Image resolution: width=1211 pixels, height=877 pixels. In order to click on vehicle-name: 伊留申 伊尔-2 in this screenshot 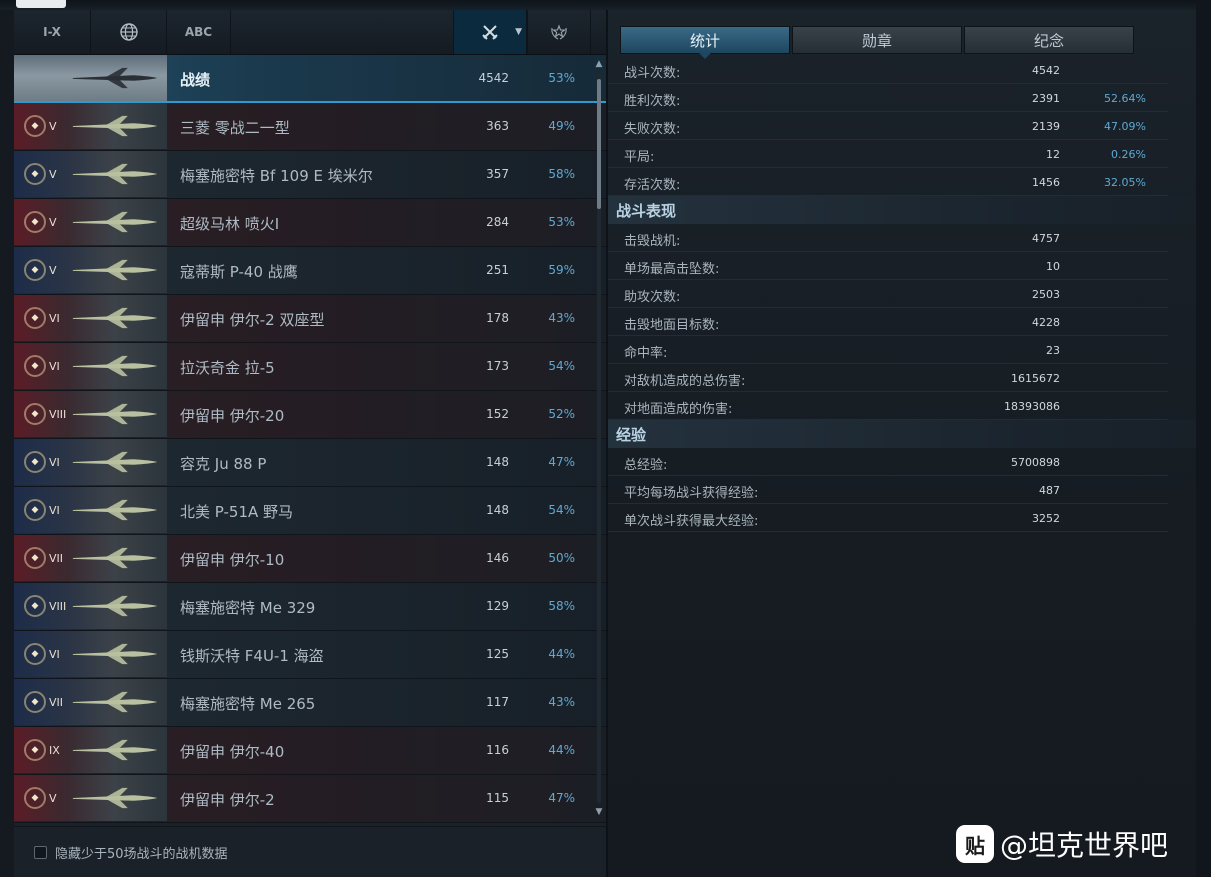, I will do `click(227, 800)`.